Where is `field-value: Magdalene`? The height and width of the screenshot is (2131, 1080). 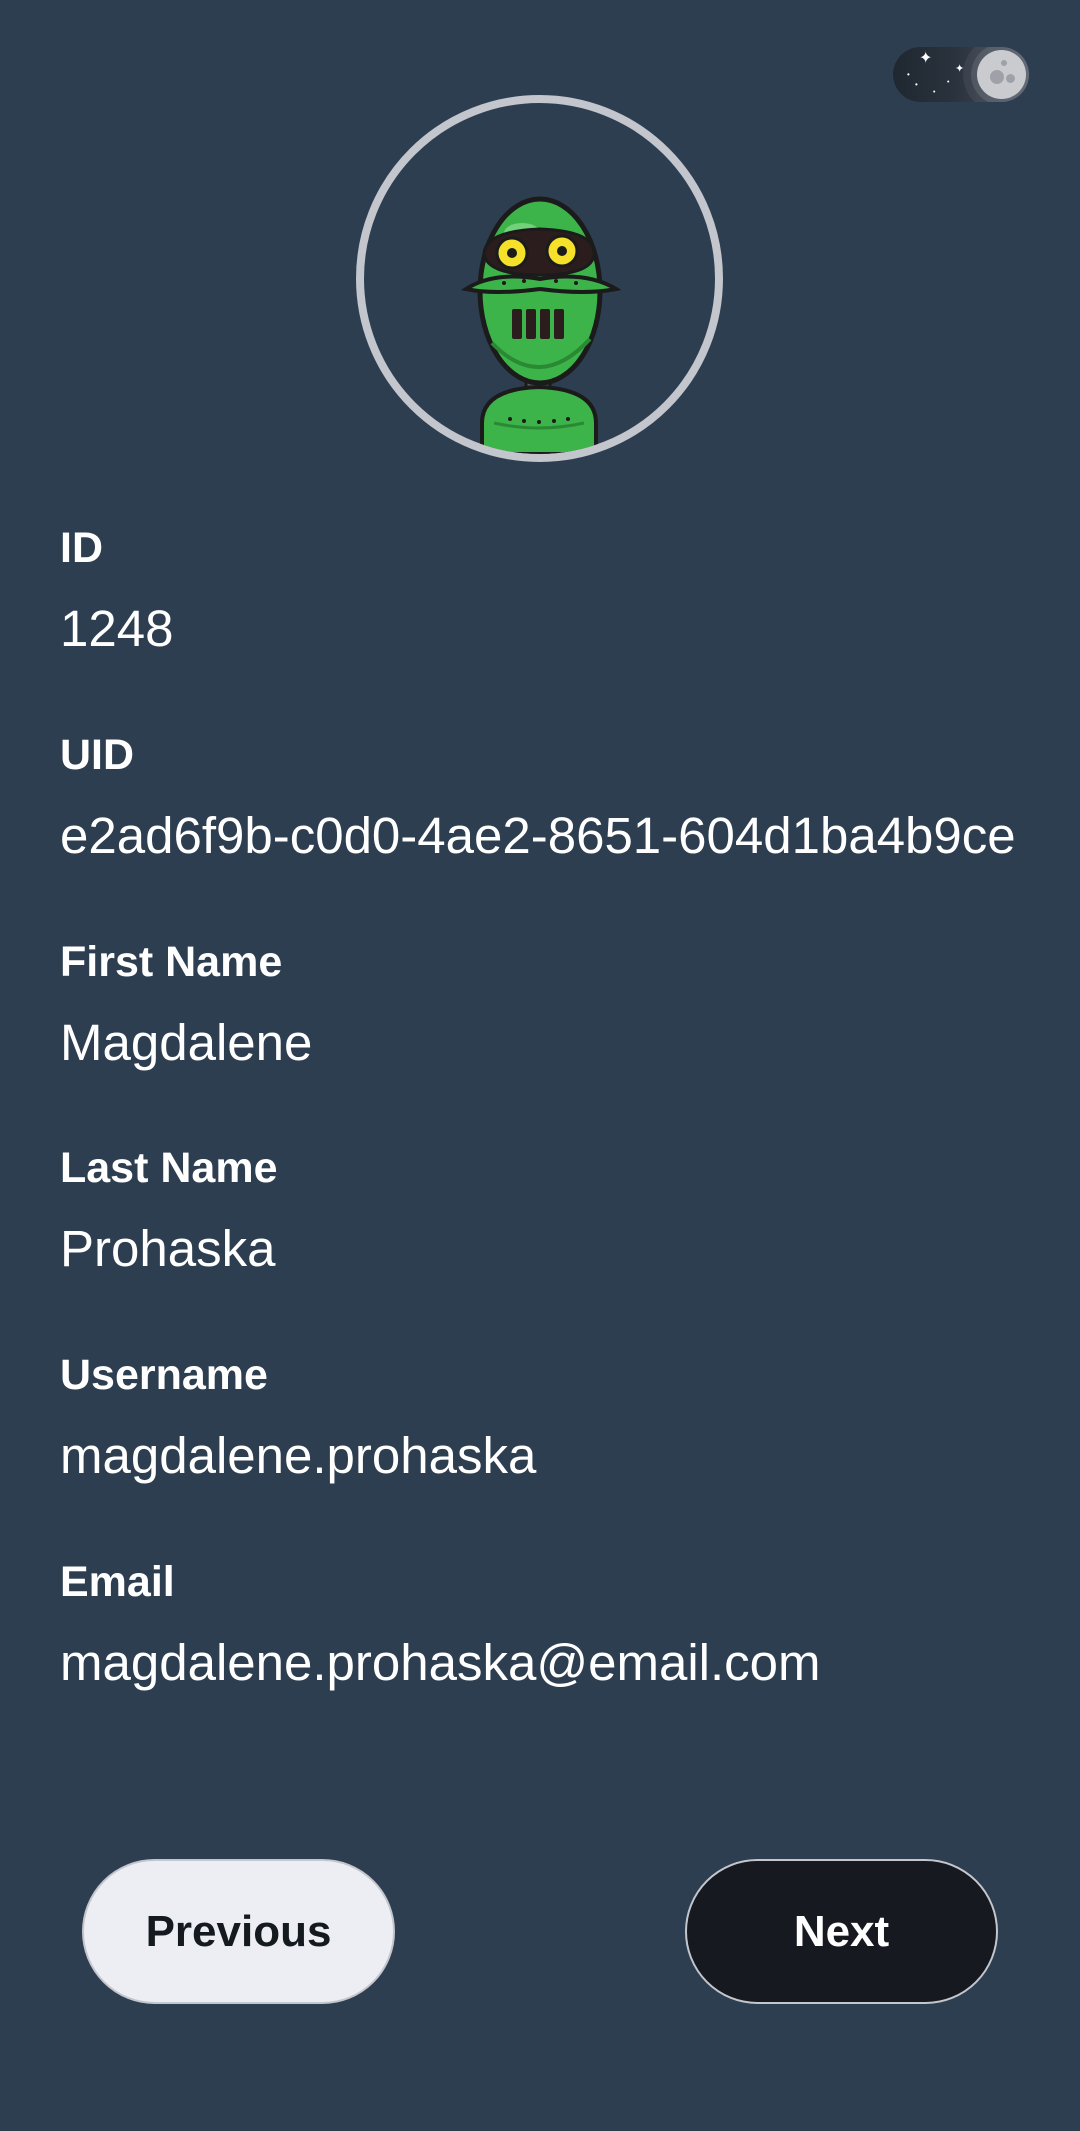 field-value: Magdalene is located at coordinates (186, 1042).